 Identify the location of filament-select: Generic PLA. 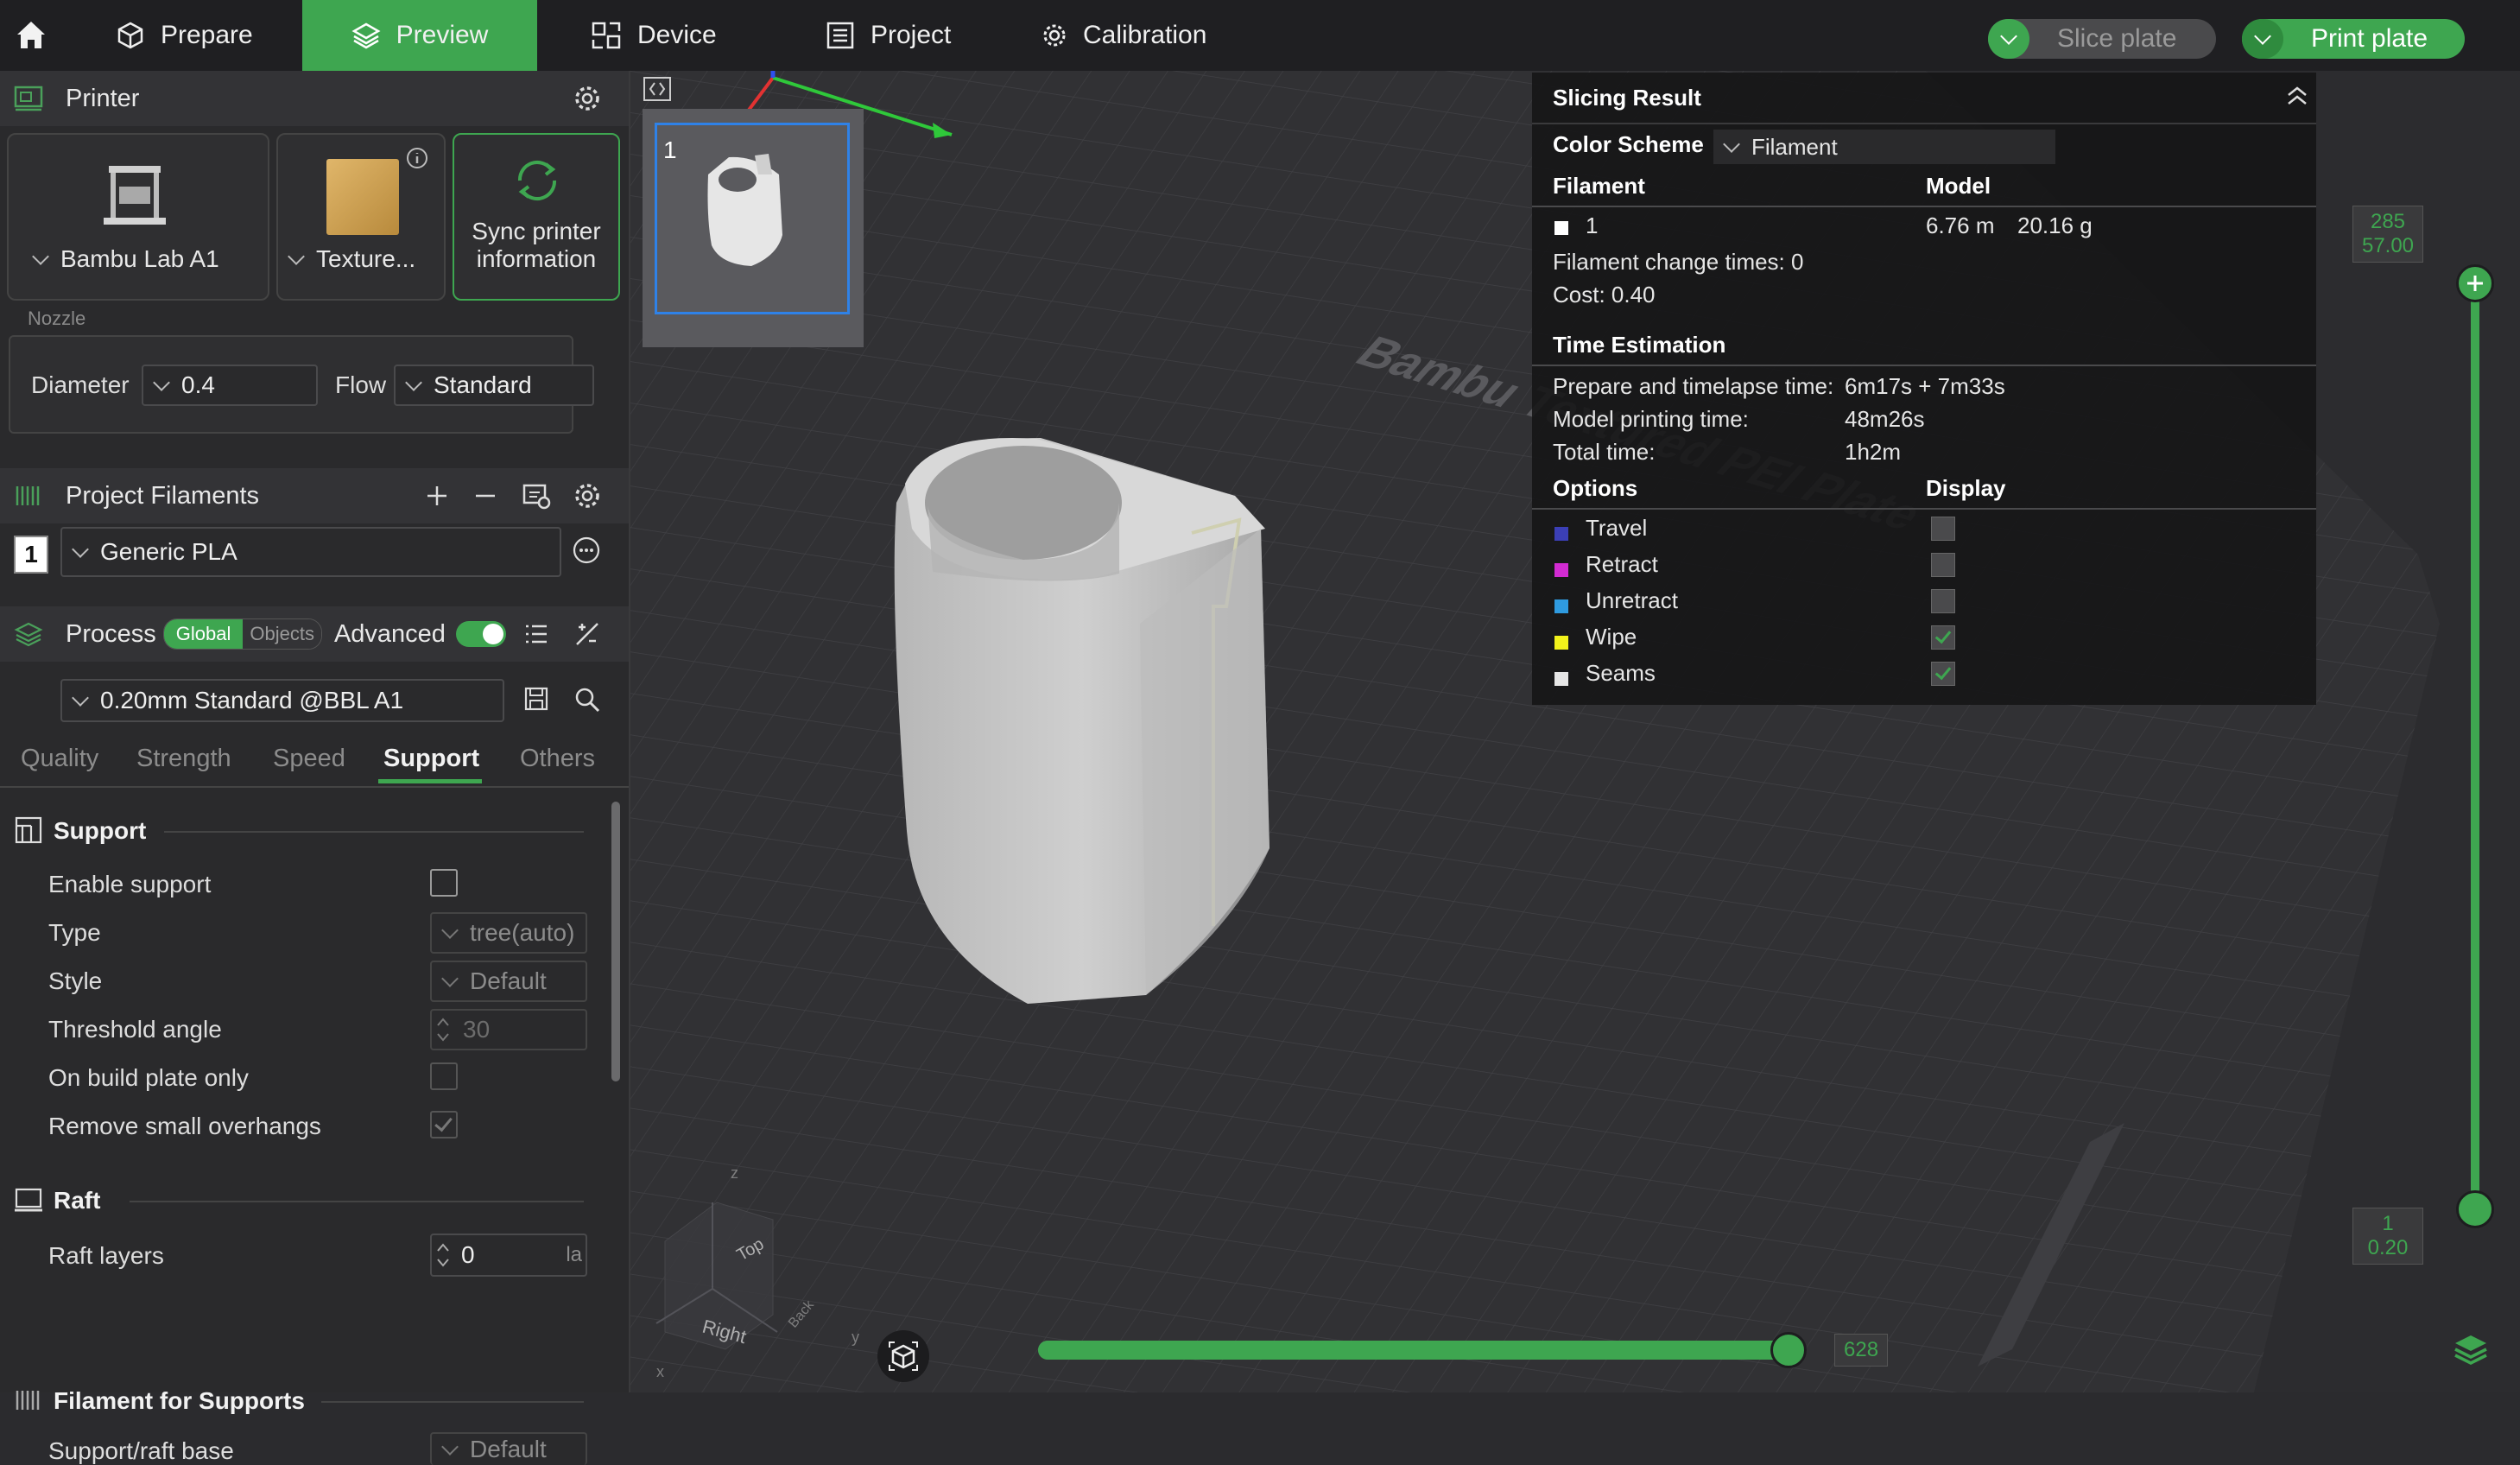
(311, 552).